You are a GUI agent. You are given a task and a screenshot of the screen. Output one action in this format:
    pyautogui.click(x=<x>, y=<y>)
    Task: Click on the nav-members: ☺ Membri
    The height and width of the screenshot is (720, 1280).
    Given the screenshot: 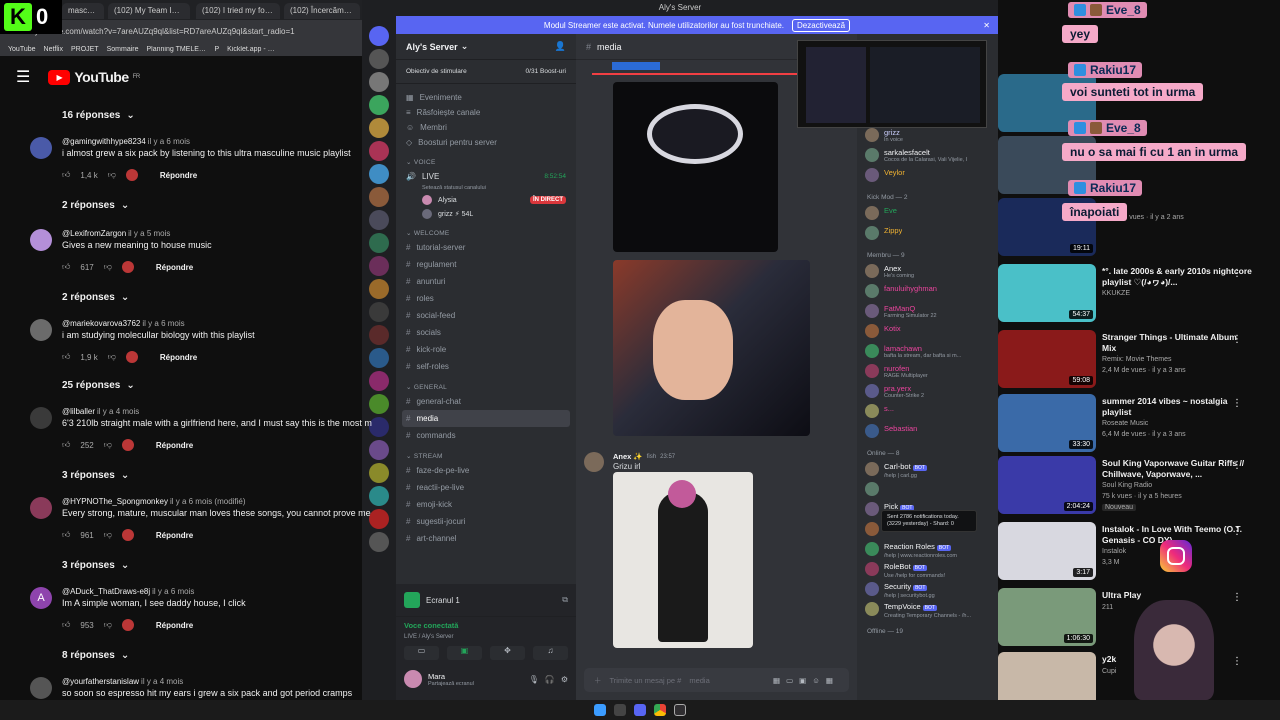 What is the action you would take?
    pyautogui.click(x=486, y=127)
    